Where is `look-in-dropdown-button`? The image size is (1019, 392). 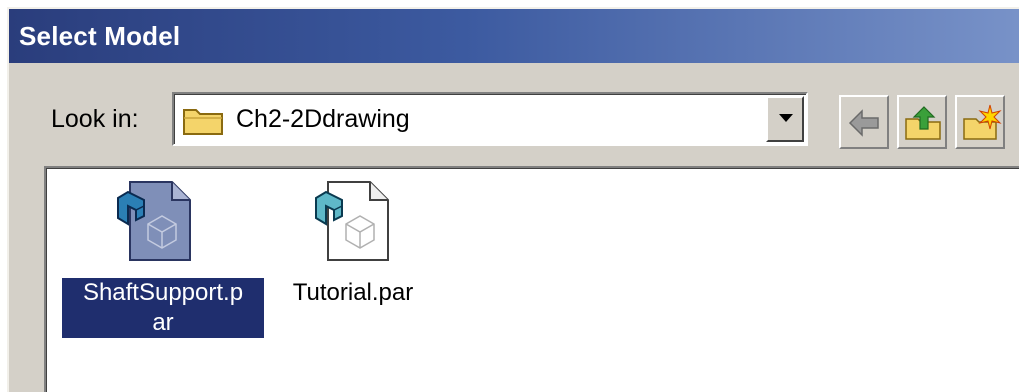 look-in-dropdown-button is located at coordinates (785, 119).